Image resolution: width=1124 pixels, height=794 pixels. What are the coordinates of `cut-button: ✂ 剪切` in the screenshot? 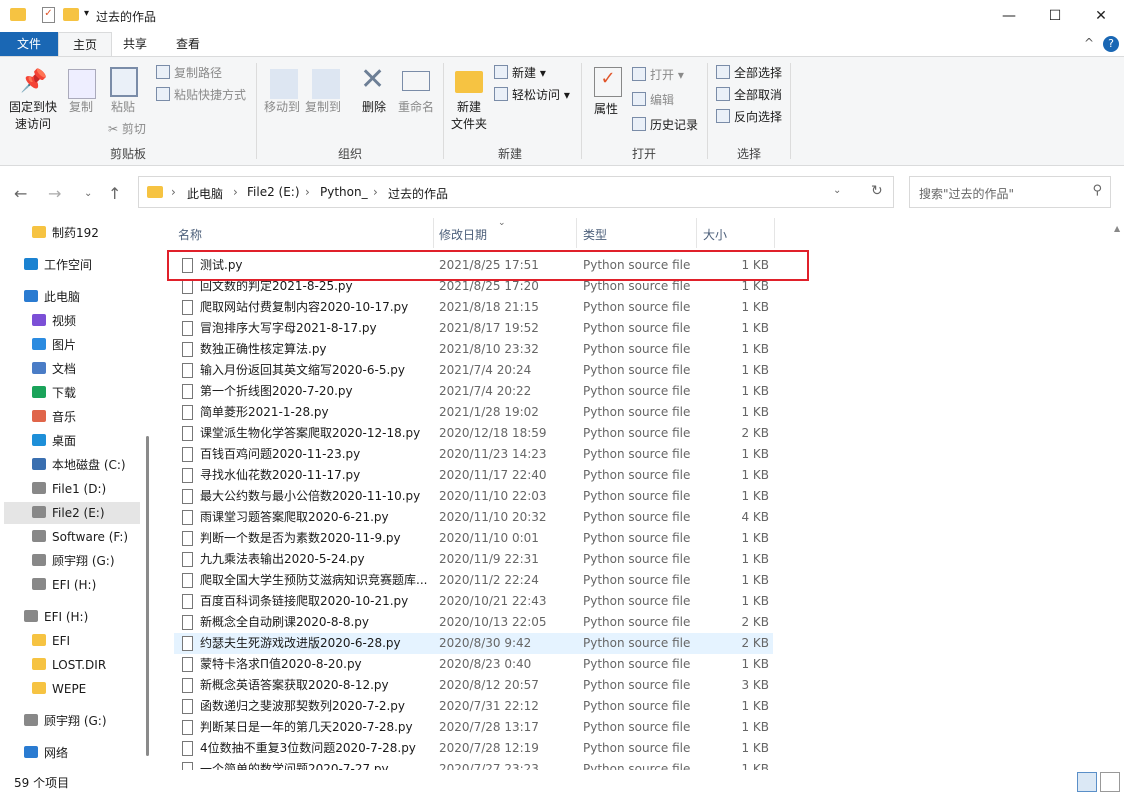 It's located at (127, 129).